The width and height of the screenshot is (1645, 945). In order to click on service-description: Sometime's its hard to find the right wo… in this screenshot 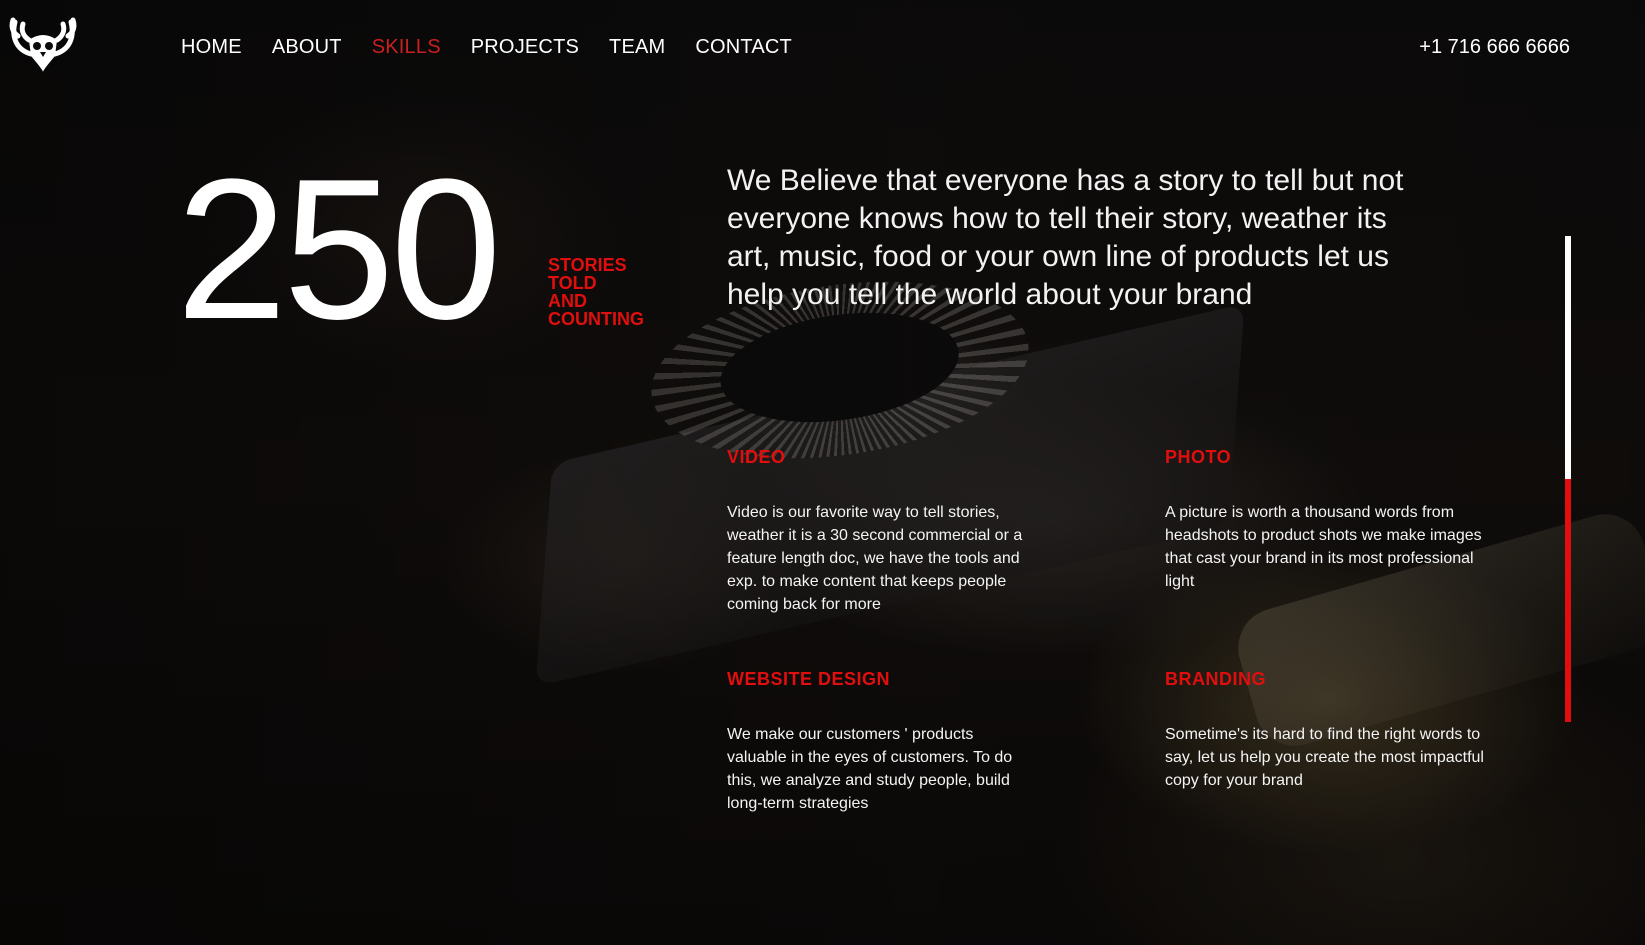, I will do `click(1324, 757)`.